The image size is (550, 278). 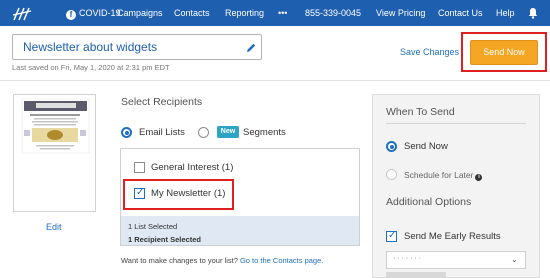 I want to click on my-newsletter-highlight, so click(x=178, y=194).